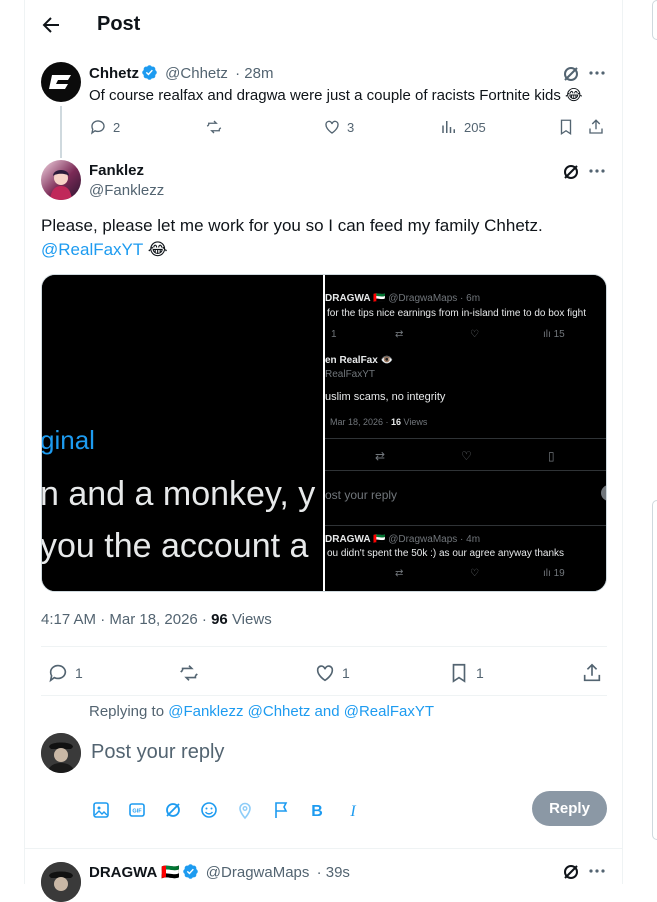 This screenshot has width=657, height=902. Describe the element at coordinates (359, 360) in the screenshot. I see `mr-name-2: en RealFax 👁️` at that location.